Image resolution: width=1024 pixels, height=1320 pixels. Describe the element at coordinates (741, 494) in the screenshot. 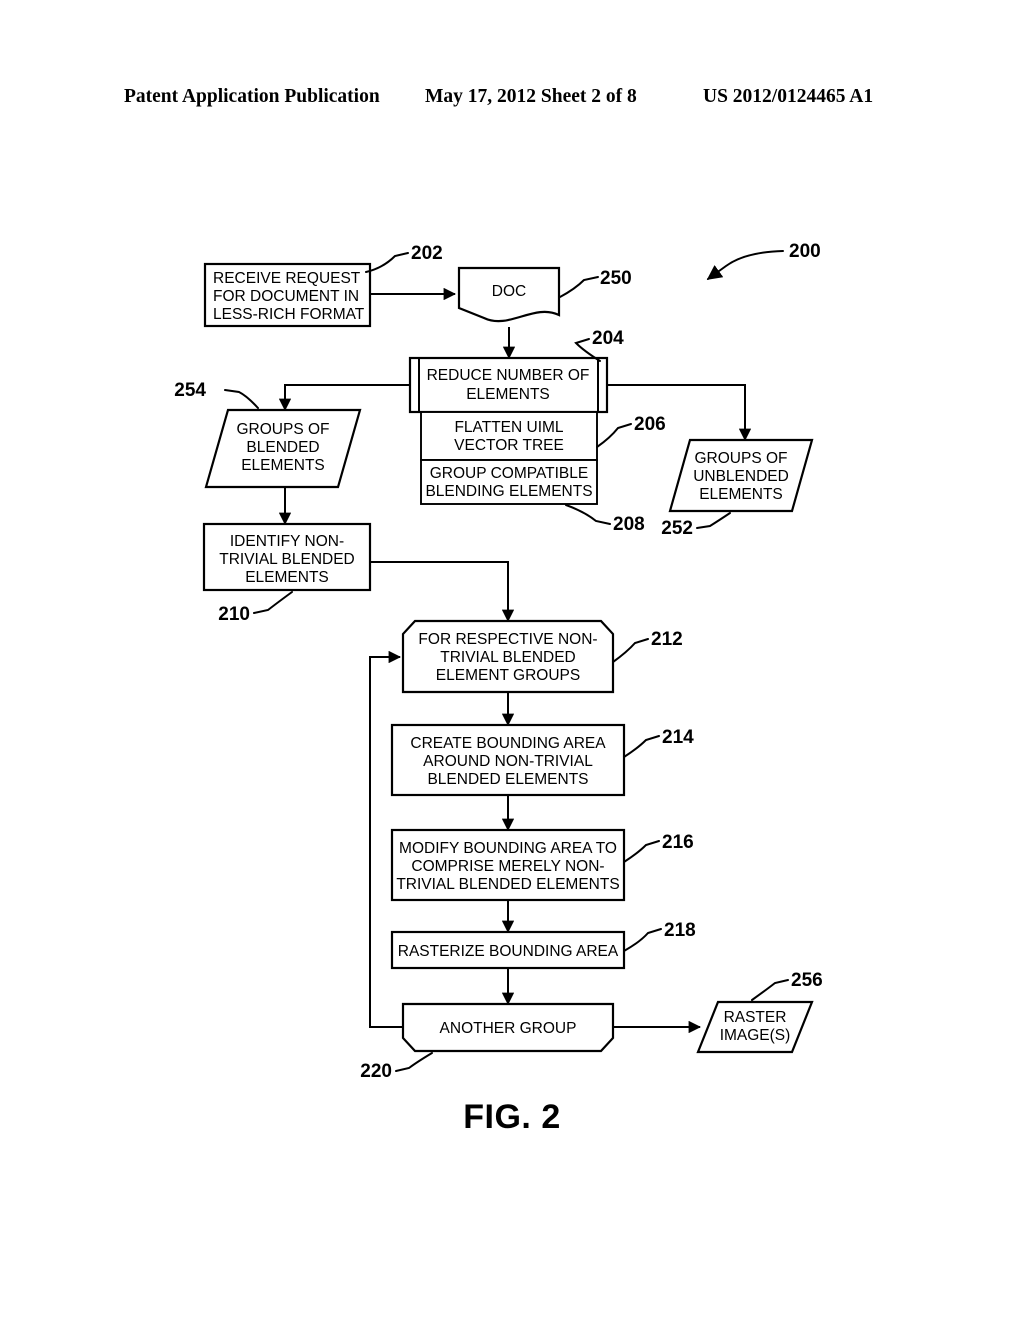

I see `node-groups-unblended-line-3: ELEMENTS` at that location.